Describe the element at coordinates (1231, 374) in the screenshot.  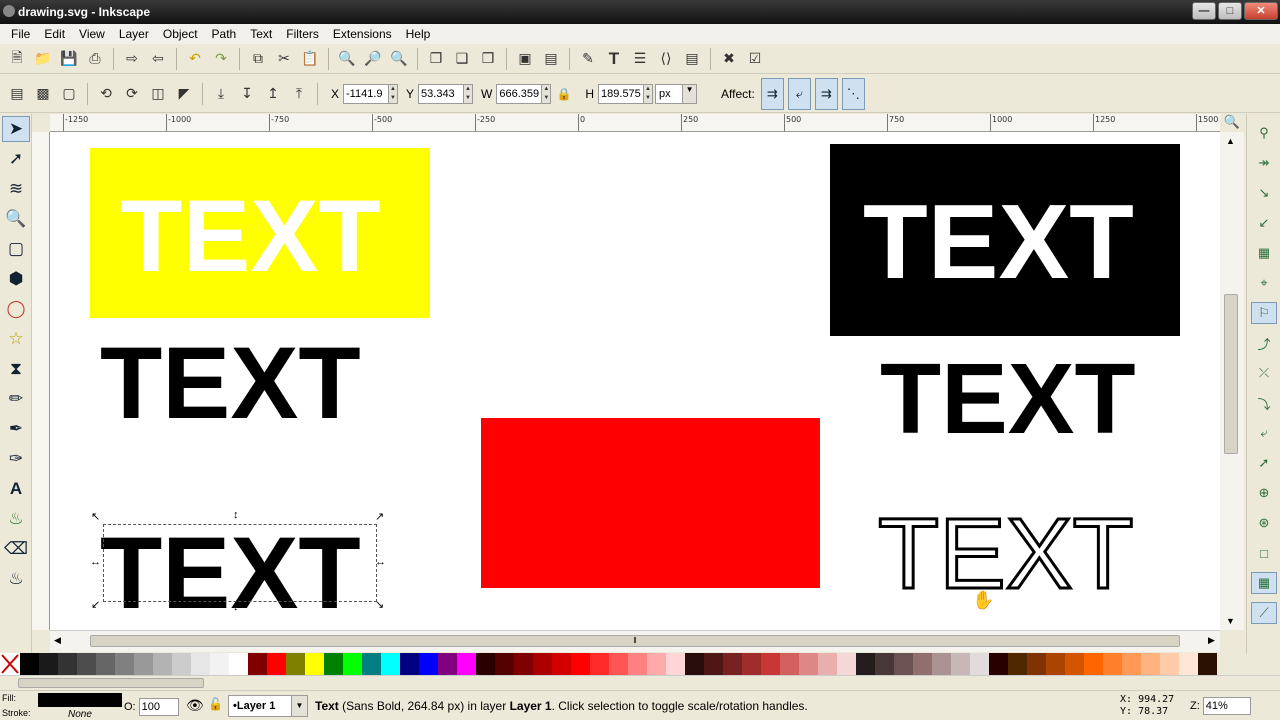
I see `vertical-scroll-thumb` at that location.